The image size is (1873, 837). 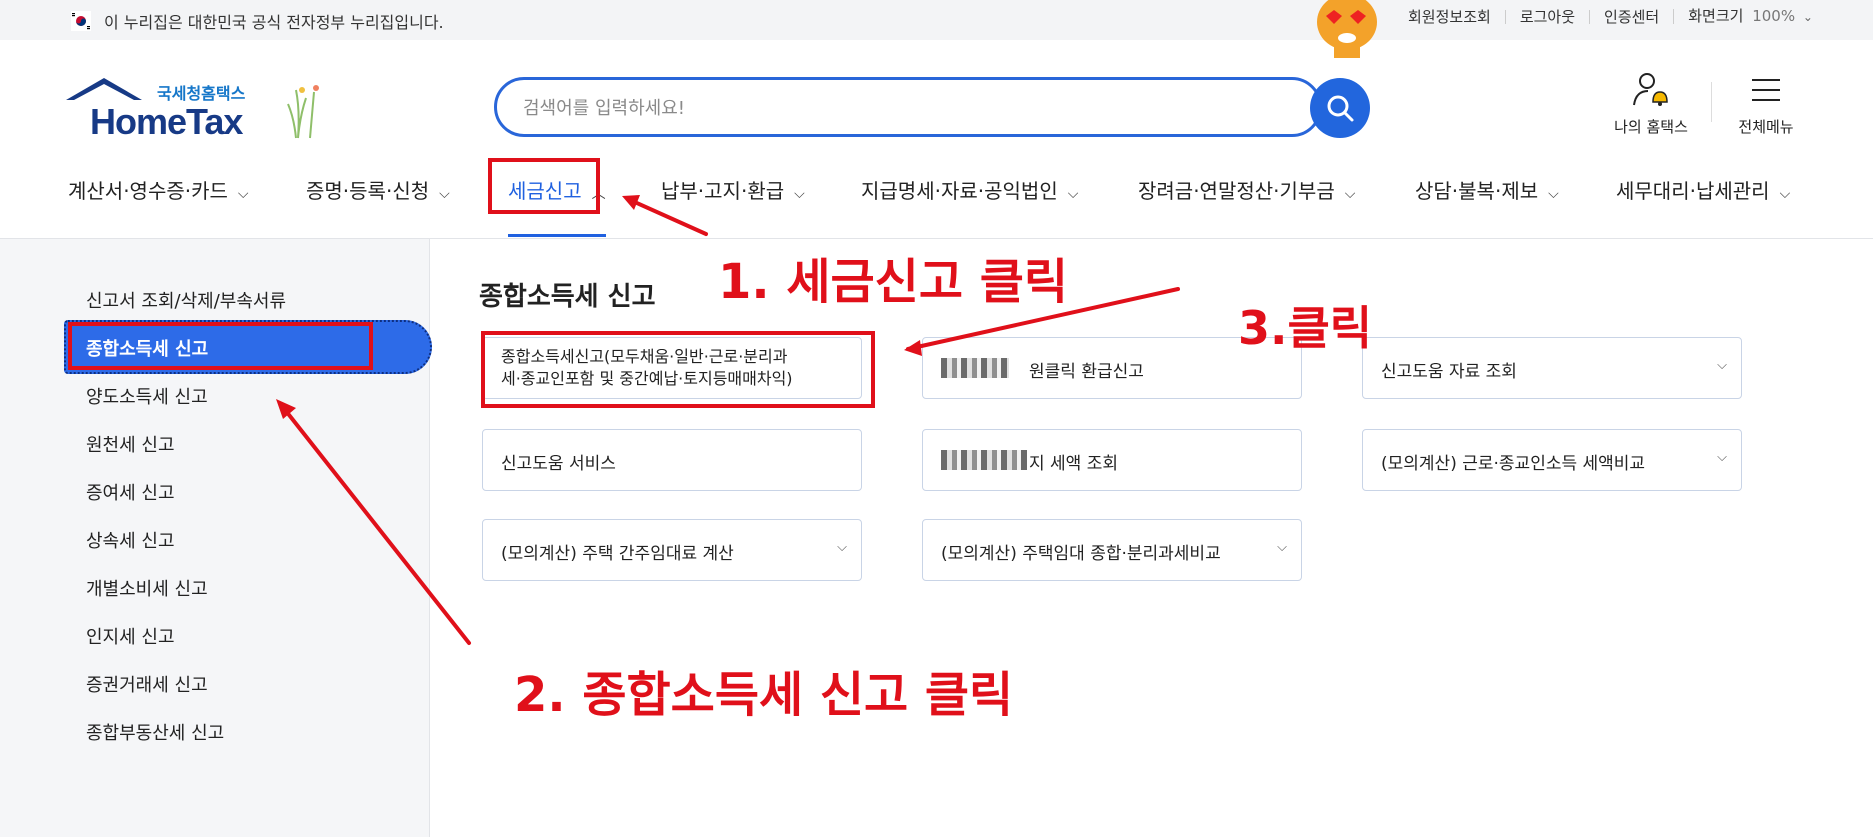 What do you see at coordinates (148, 191) in the screenshot?
I see `gnb-label: 계산서·영수증·카드` at bounding box center [148, 191].